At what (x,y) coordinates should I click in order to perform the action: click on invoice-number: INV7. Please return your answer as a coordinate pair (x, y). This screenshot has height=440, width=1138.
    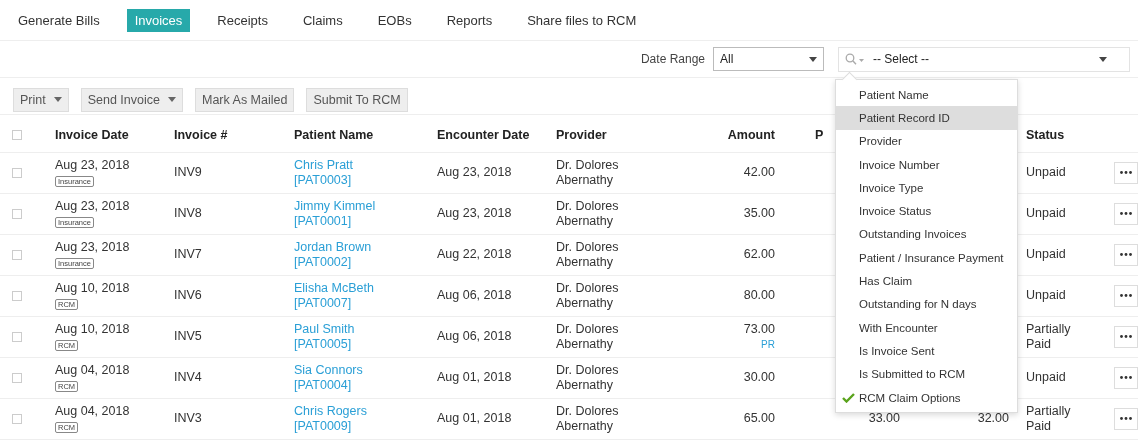
    Looking at the image, I should click on (188, 254).